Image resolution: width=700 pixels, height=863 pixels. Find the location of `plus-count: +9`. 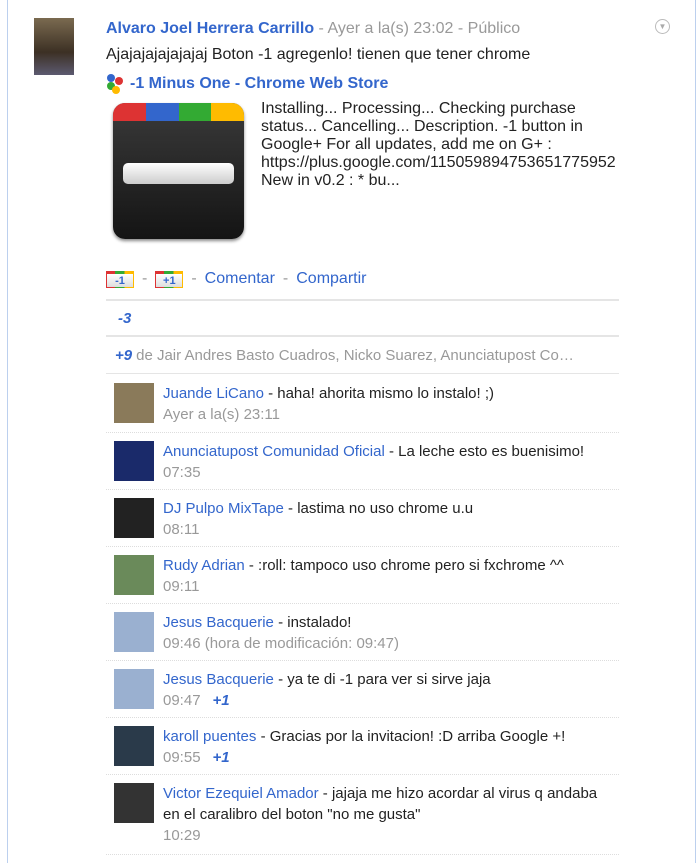

plus-count: +9 is located at coordinates (124, 355).